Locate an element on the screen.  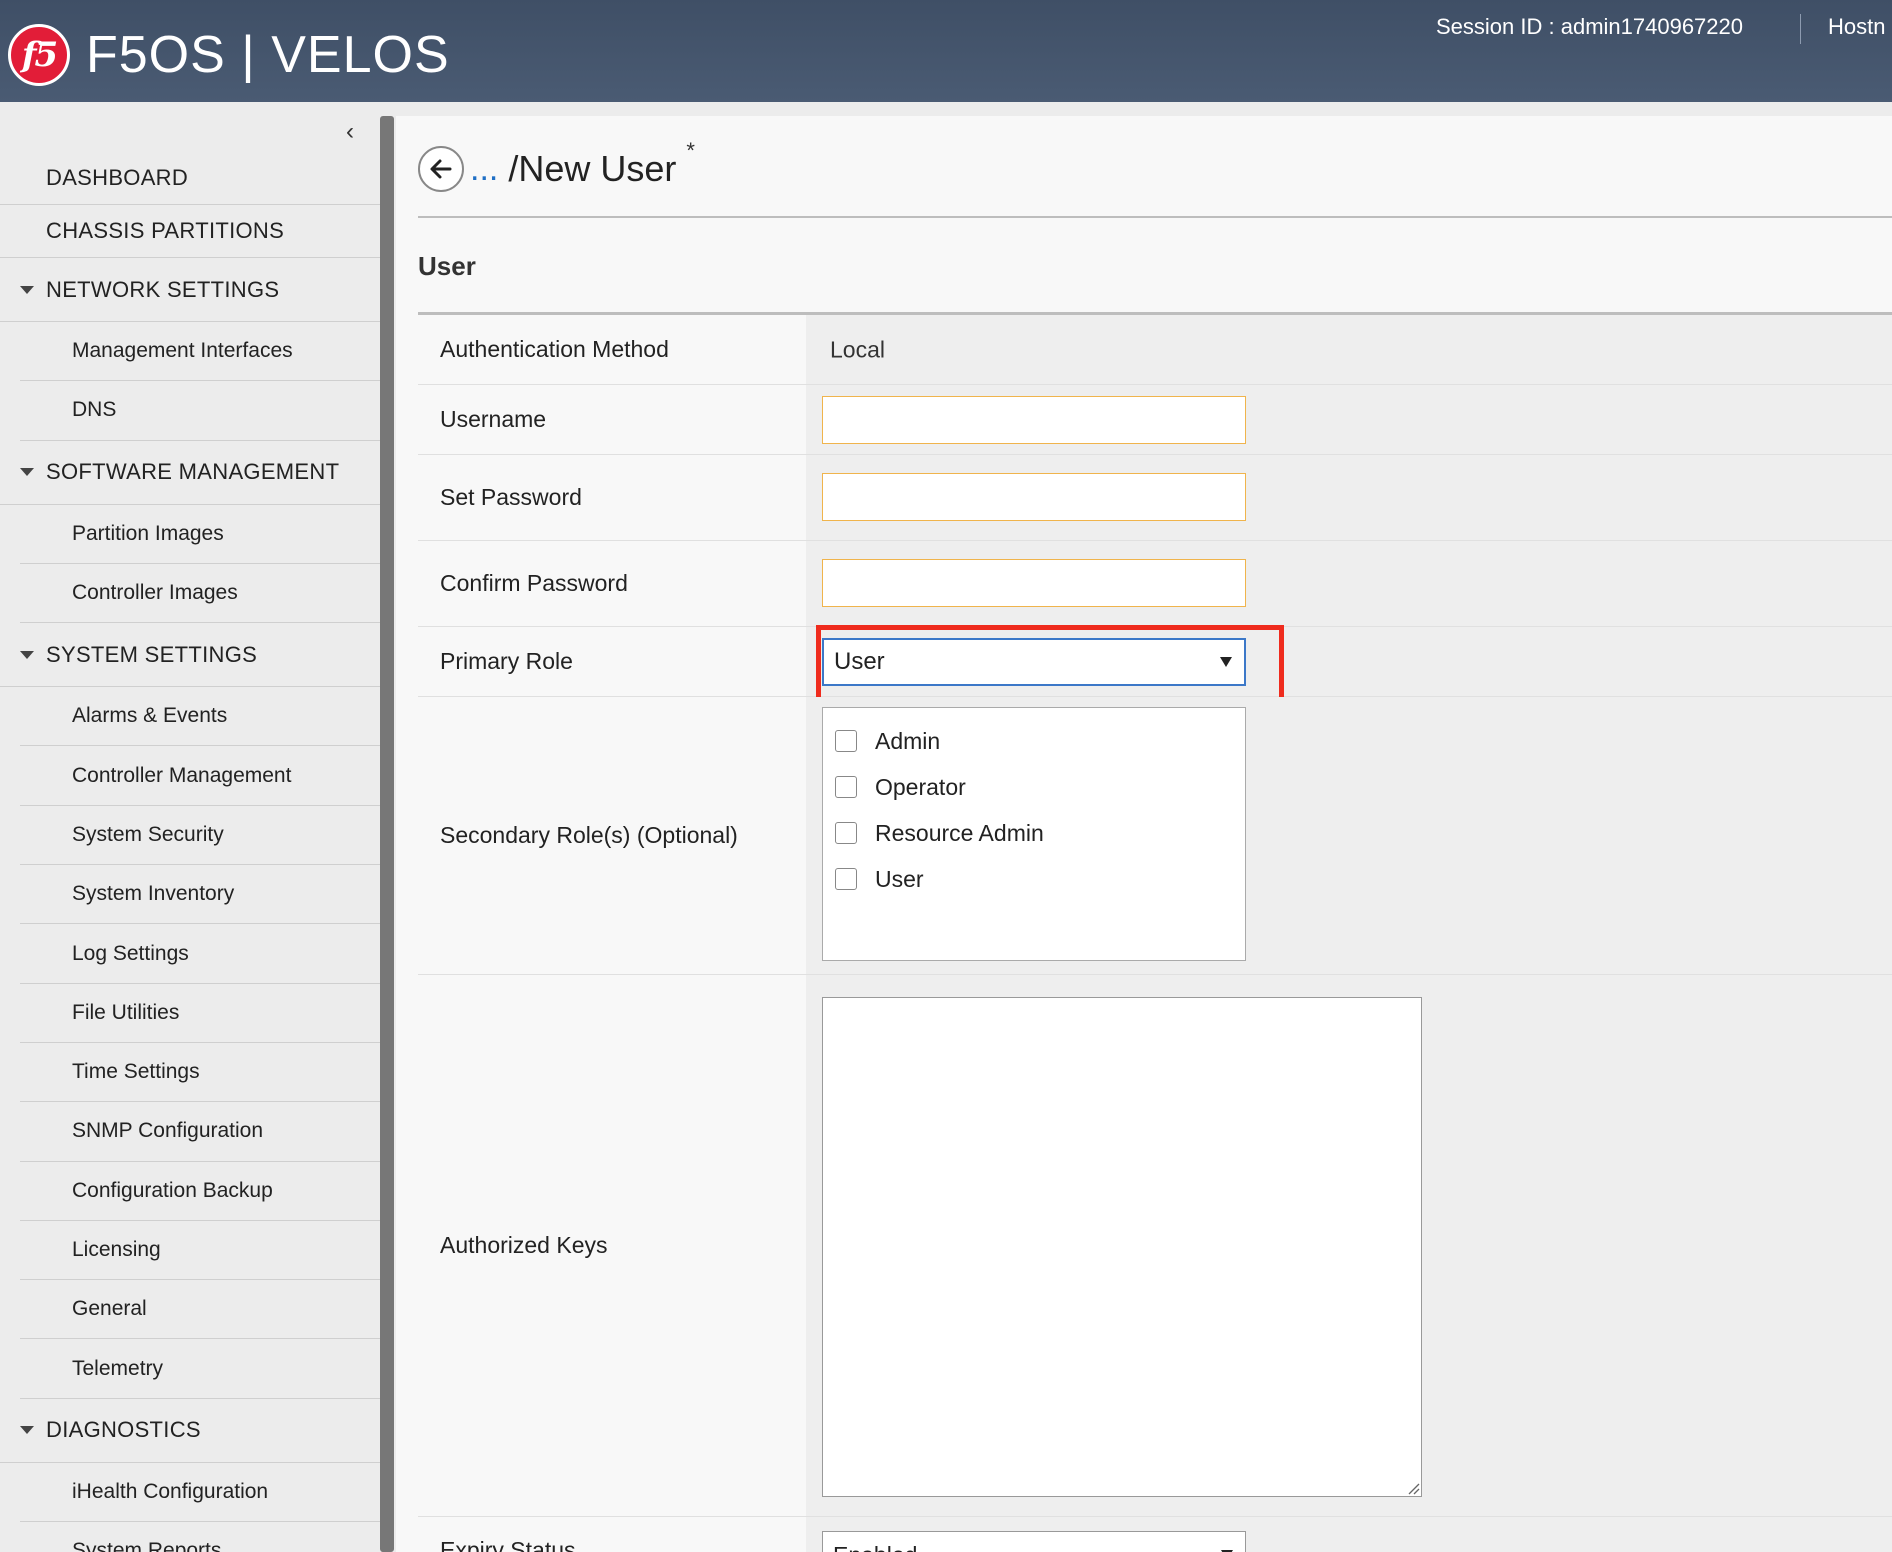
sidebar-item-snmp-configuration: SNMP Configuration is located at coordinates (200, 1132).